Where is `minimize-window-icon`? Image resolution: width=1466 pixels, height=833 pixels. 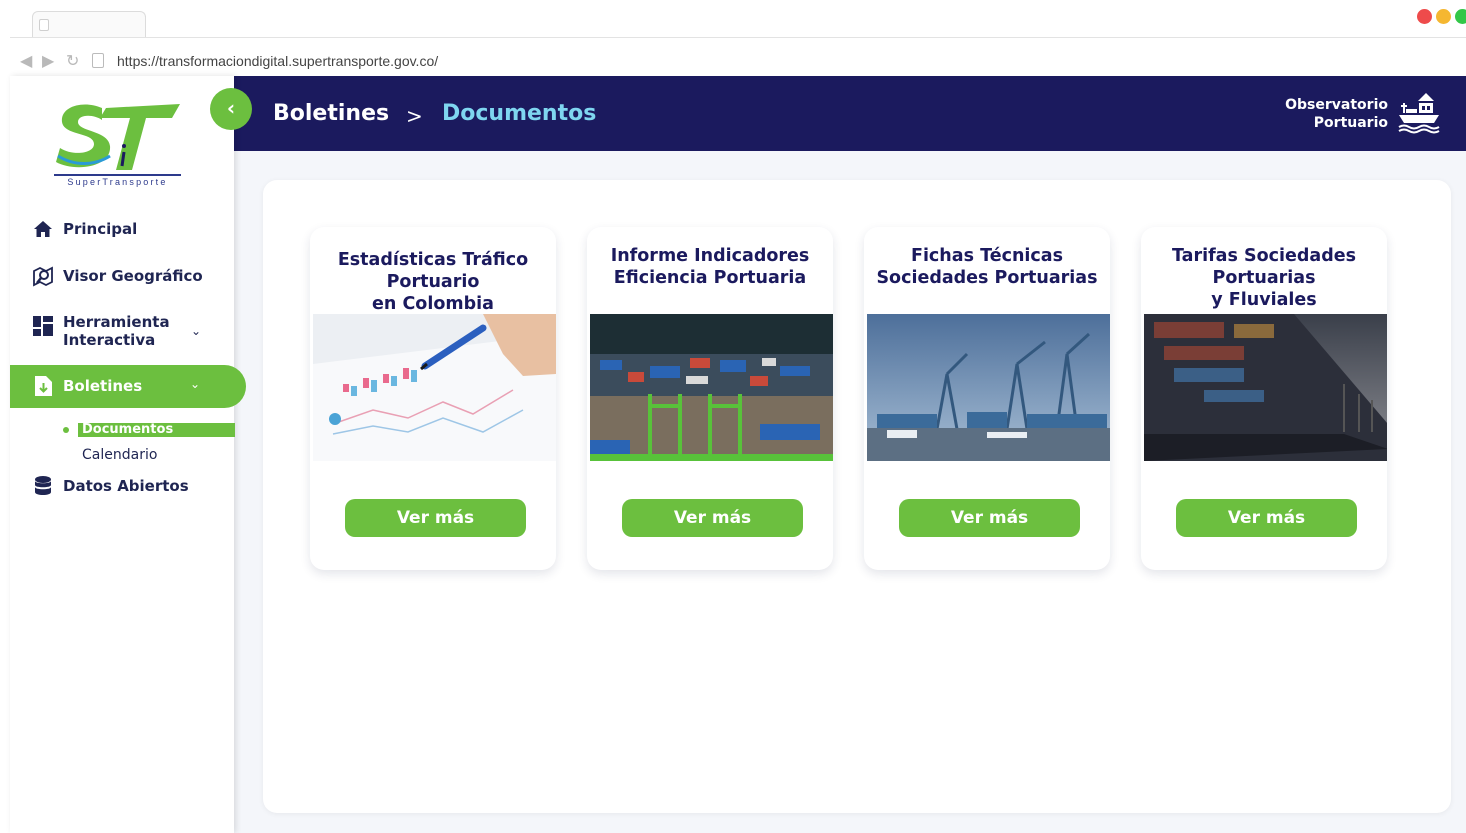
minimize-window-icon is located at coordinates (1443, 16).